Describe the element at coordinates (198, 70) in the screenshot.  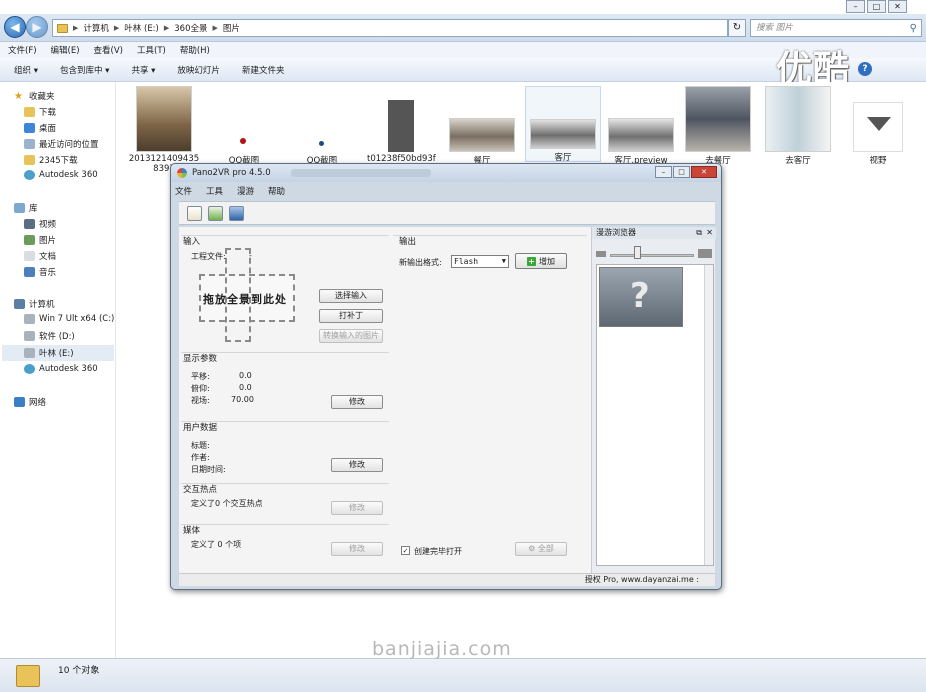
I see `slideshow-button: 放映幻灯片` at that location.